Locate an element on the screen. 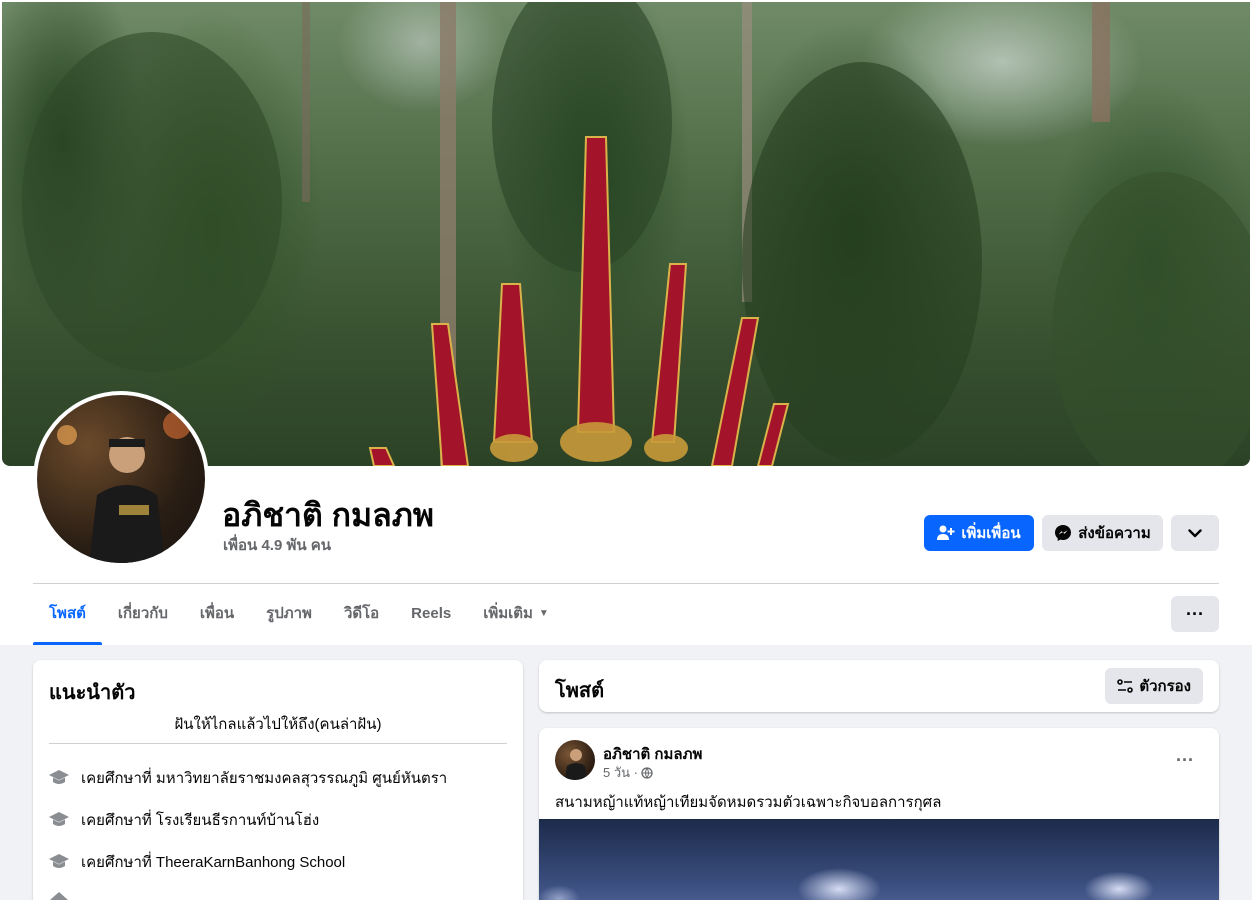  filter-icon is located at coordinates (1125, 686).